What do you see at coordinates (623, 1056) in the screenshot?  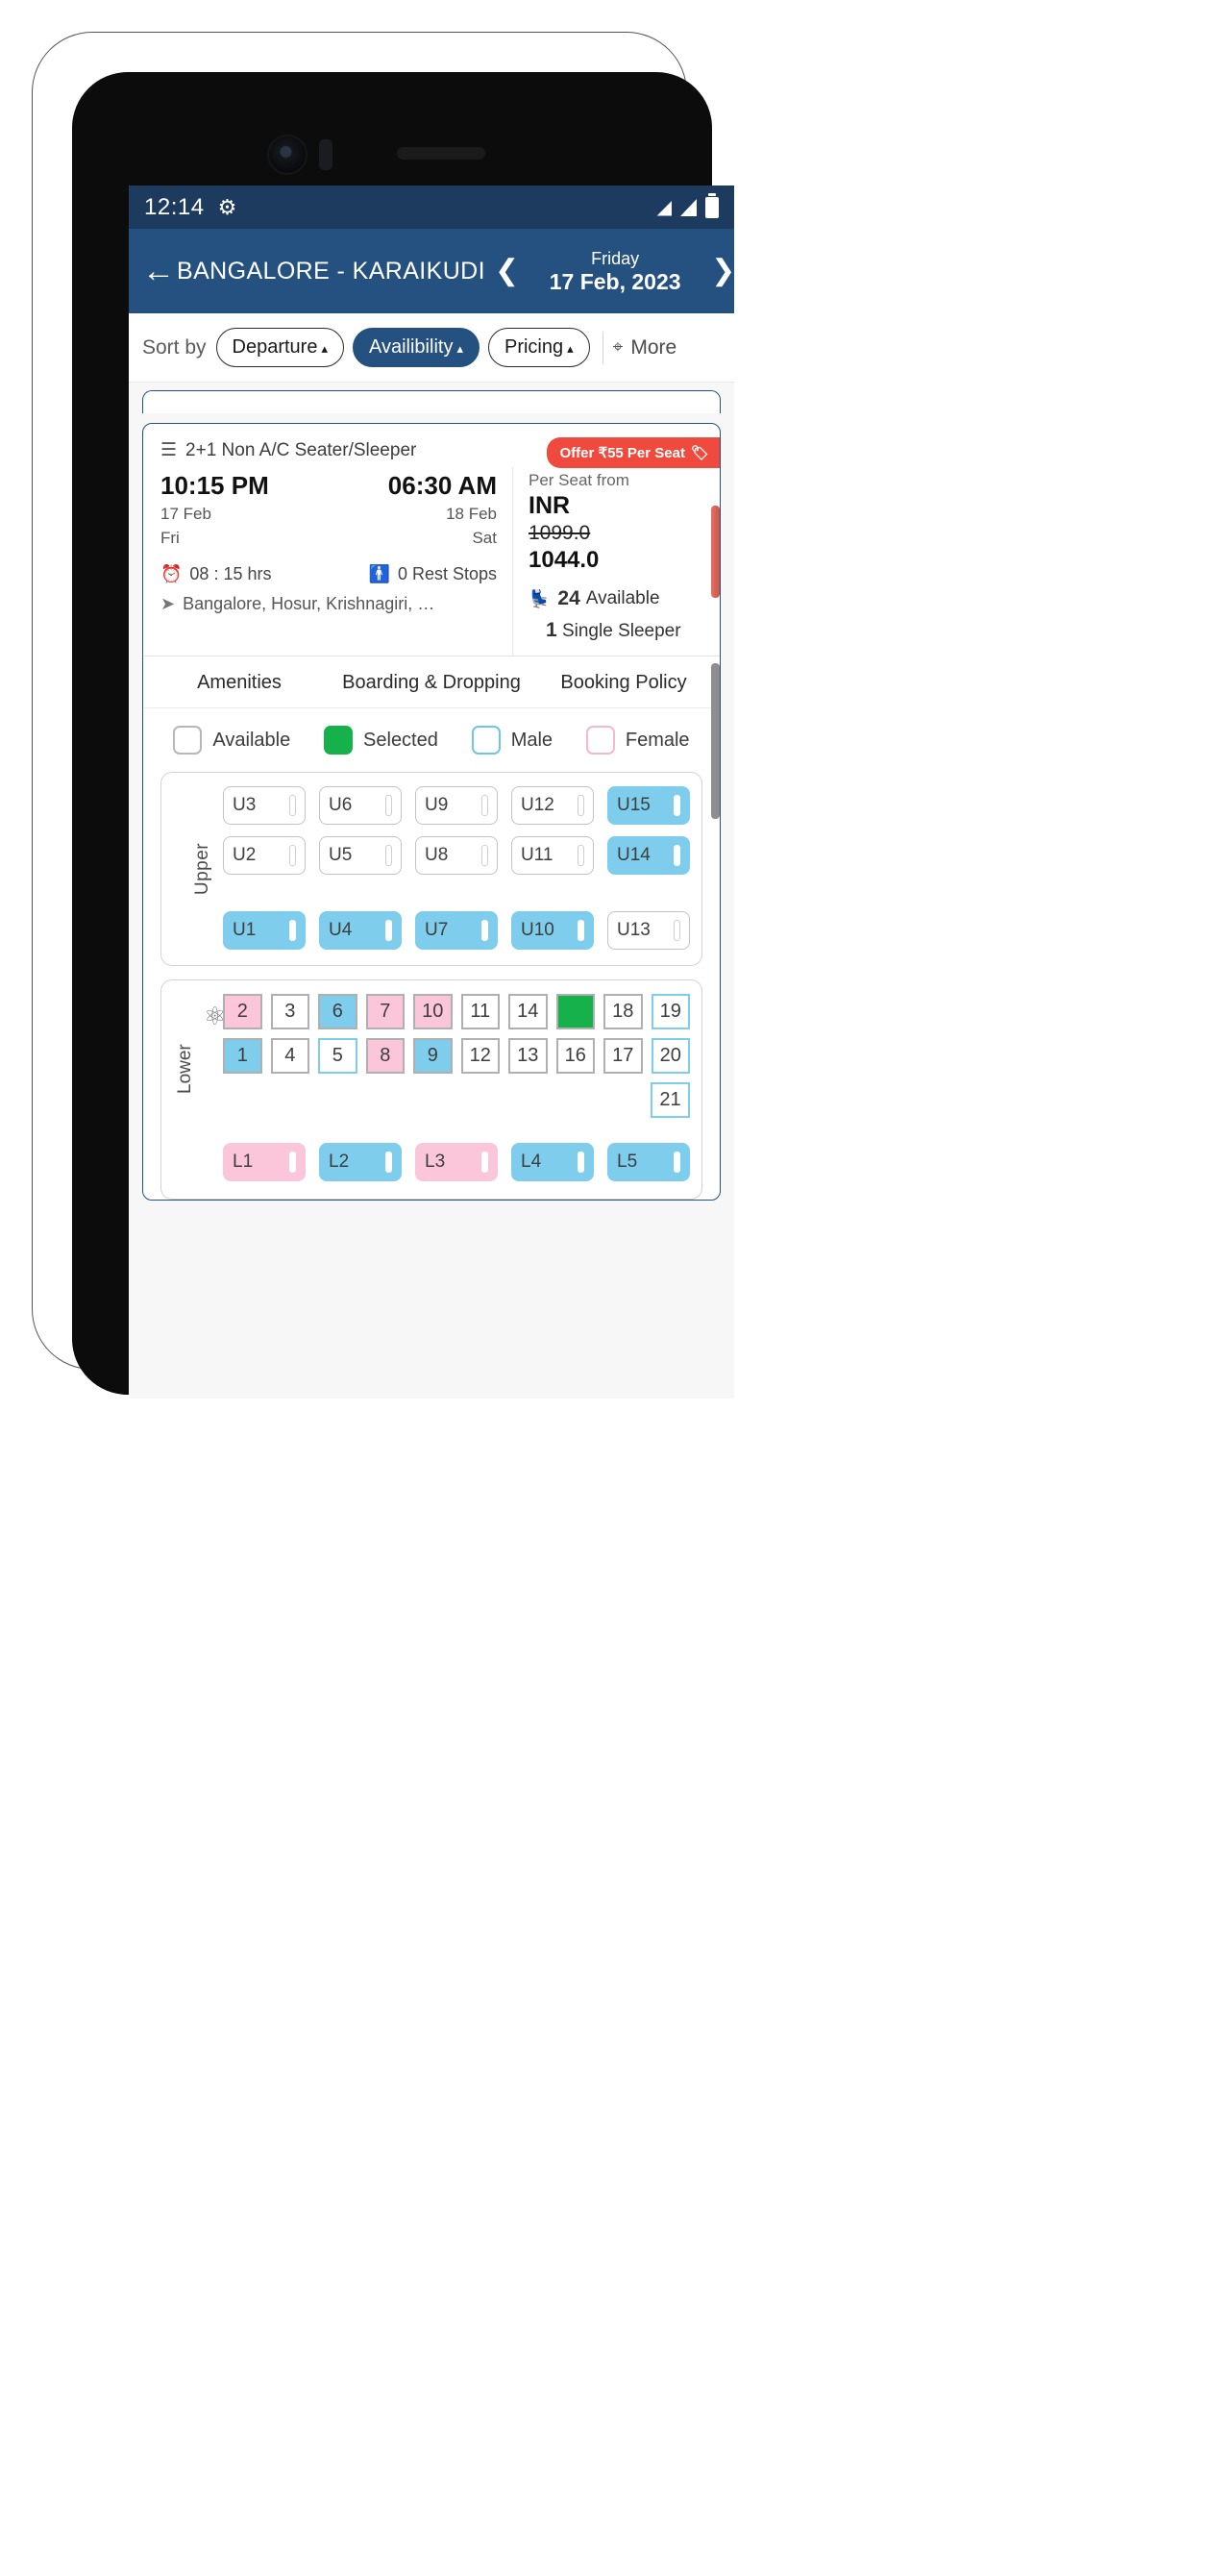 I see `seat-17: 17` at bounding box center [623, 1056].